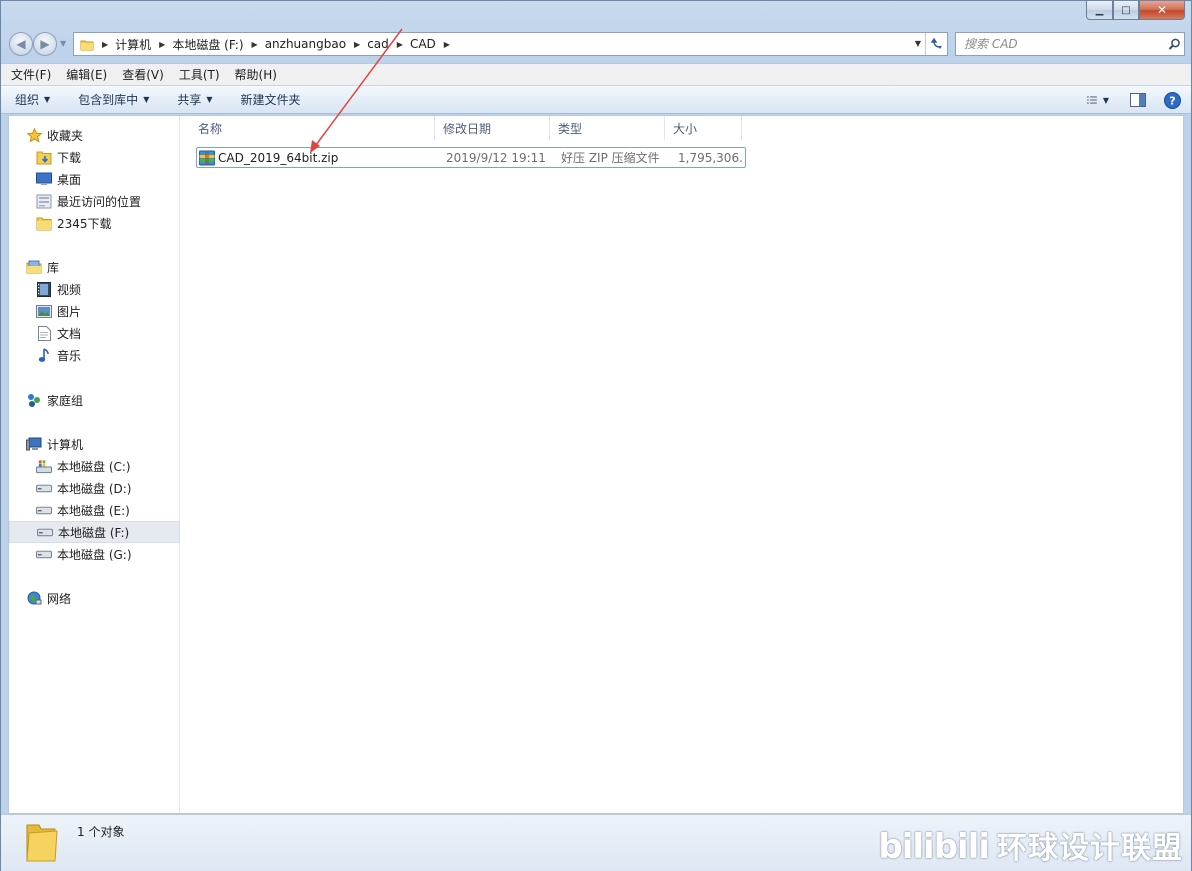 This screenshot has width=1192, height=871. I want to click on sidebar-label: 计算机, so click(65, 444).